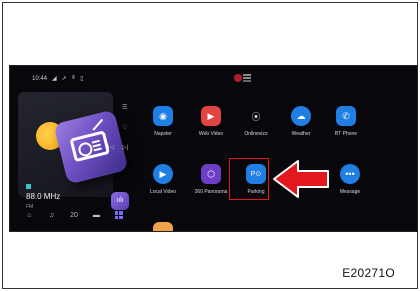 The width and height of the screenshot is (420, 291). Describe the element at coordinates (43, 196) in the screenshot. I see `frequency-display: 88.0 MHz` at that location.